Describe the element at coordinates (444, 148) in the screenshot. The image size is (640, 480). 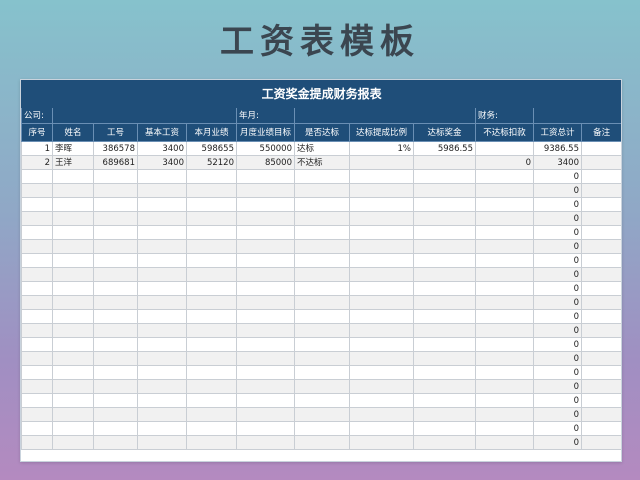
I see `table-cell: 5986.55` at that location.